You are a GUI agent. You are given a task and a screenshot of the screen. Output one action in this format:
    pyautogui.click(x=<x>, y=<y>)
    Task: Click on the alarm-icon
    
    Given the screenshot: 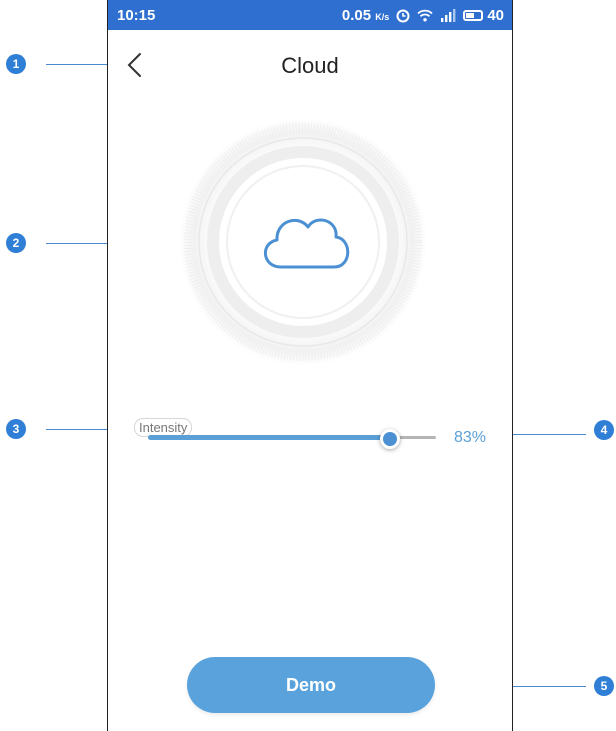 What is the action you would take?
    pyautogui.click(x=403, y=16)
    